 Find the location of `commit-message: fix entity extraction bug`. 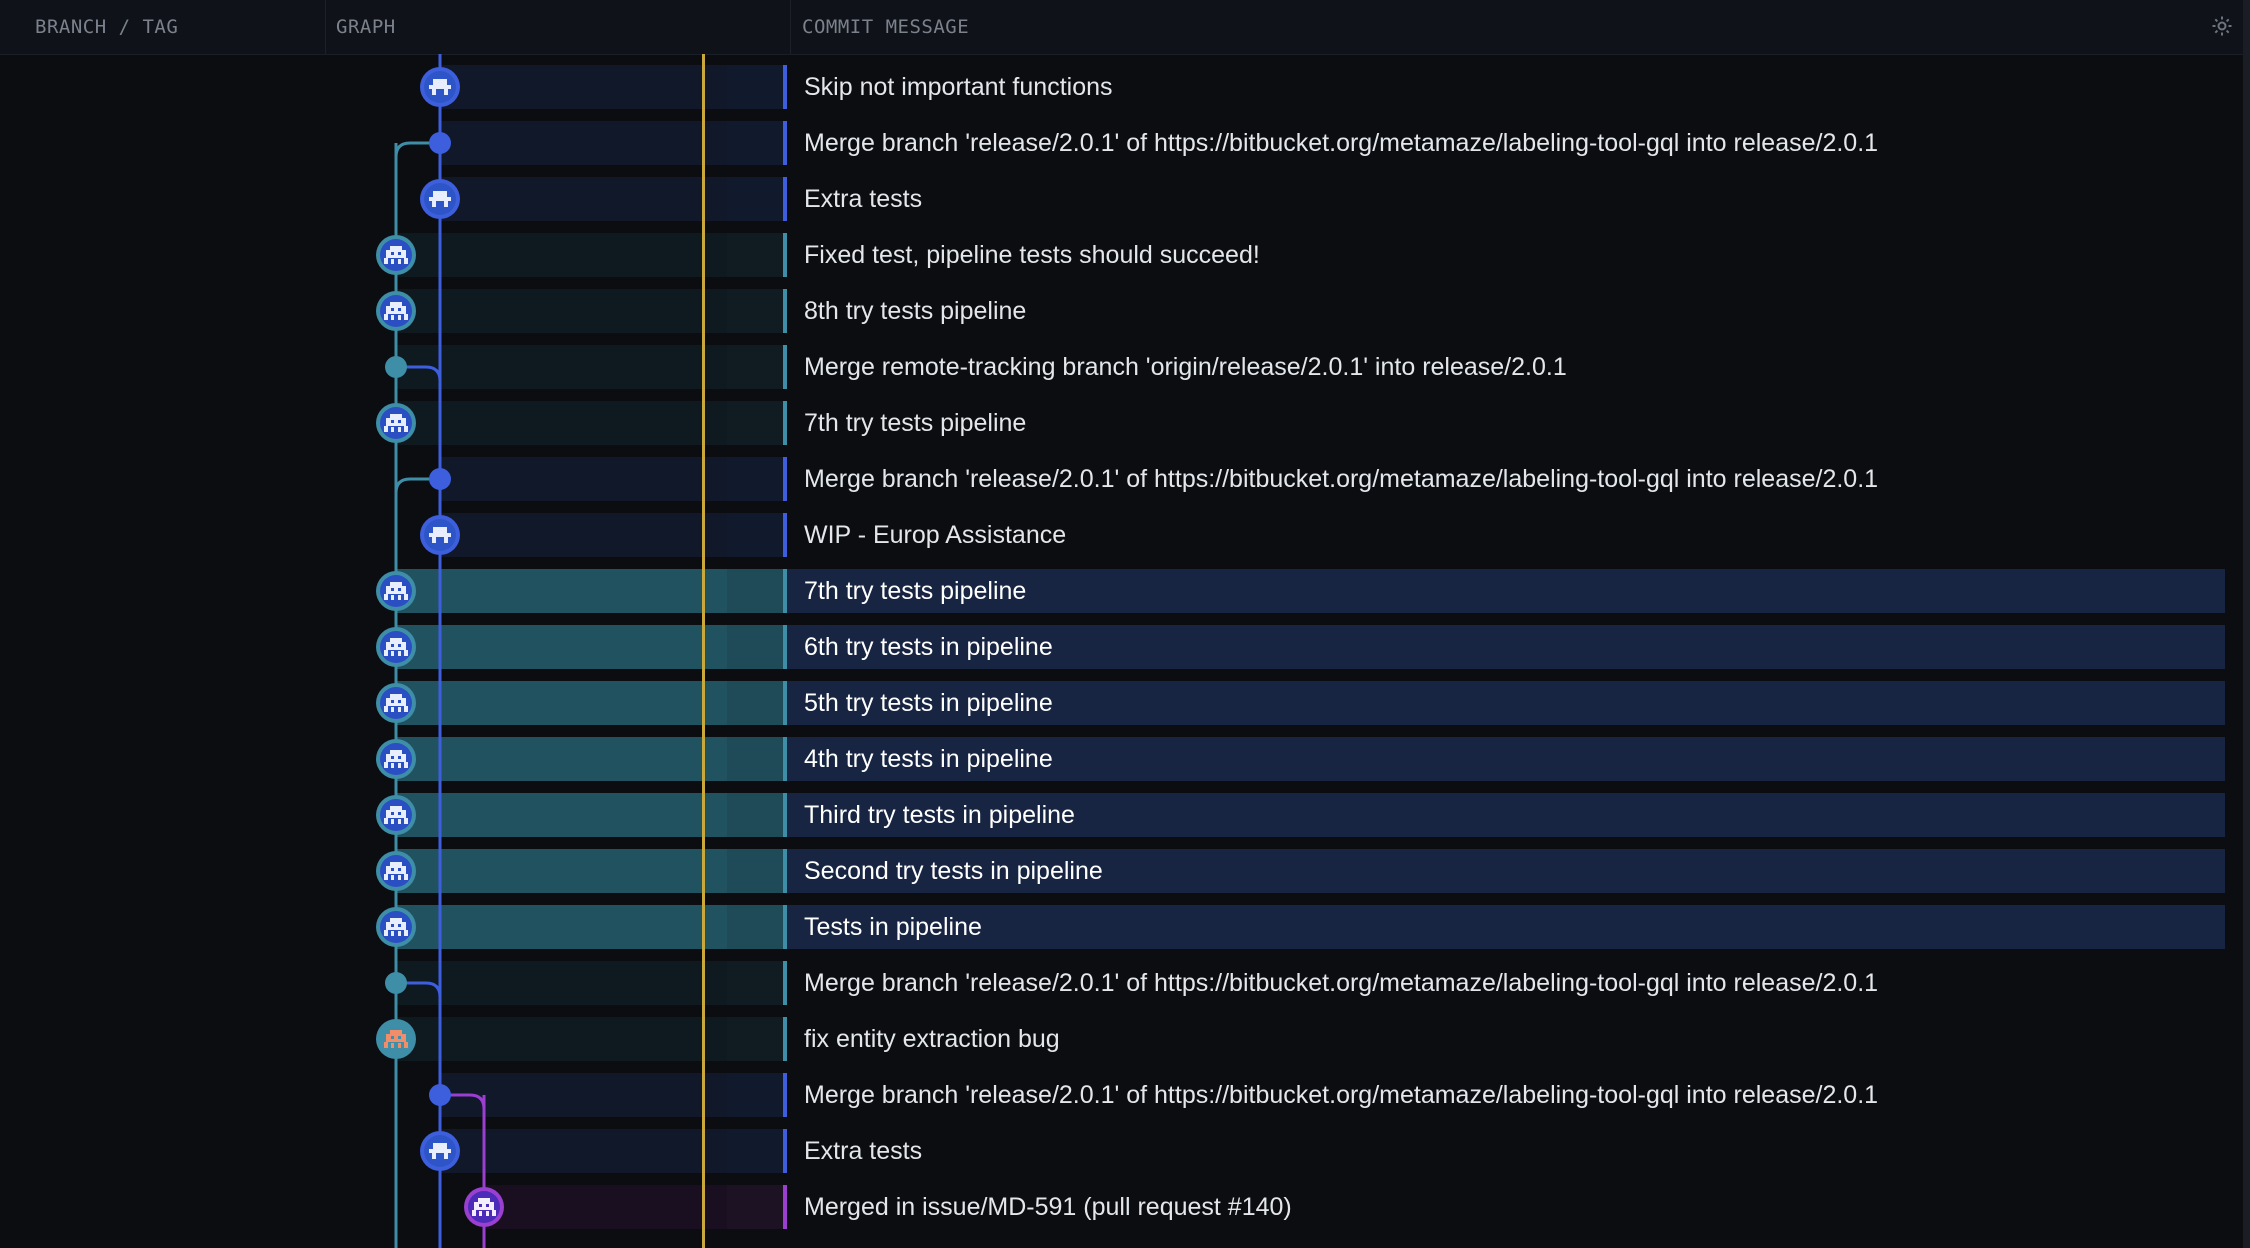

commit-message: fix entity extraction bug is located at coordinates (932, 1039).